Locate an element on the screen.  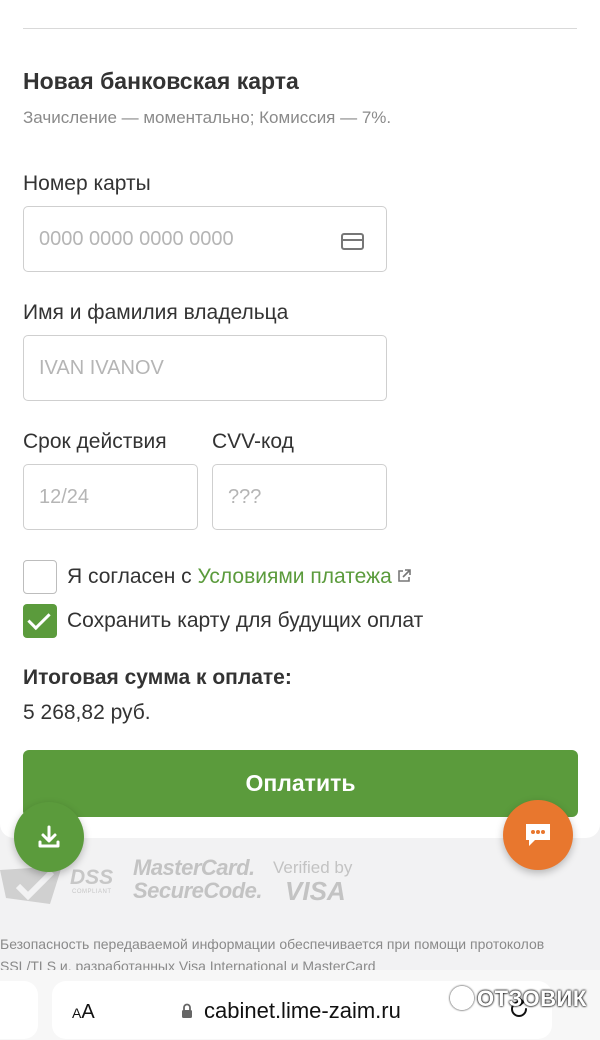
chat-button is located at coordinates (538, 835).